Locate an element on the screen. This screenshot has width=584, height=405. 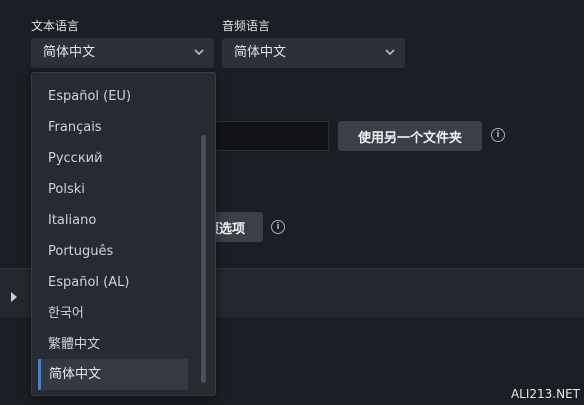
language-option: Español (AL) is located at coordinates (112, 282).